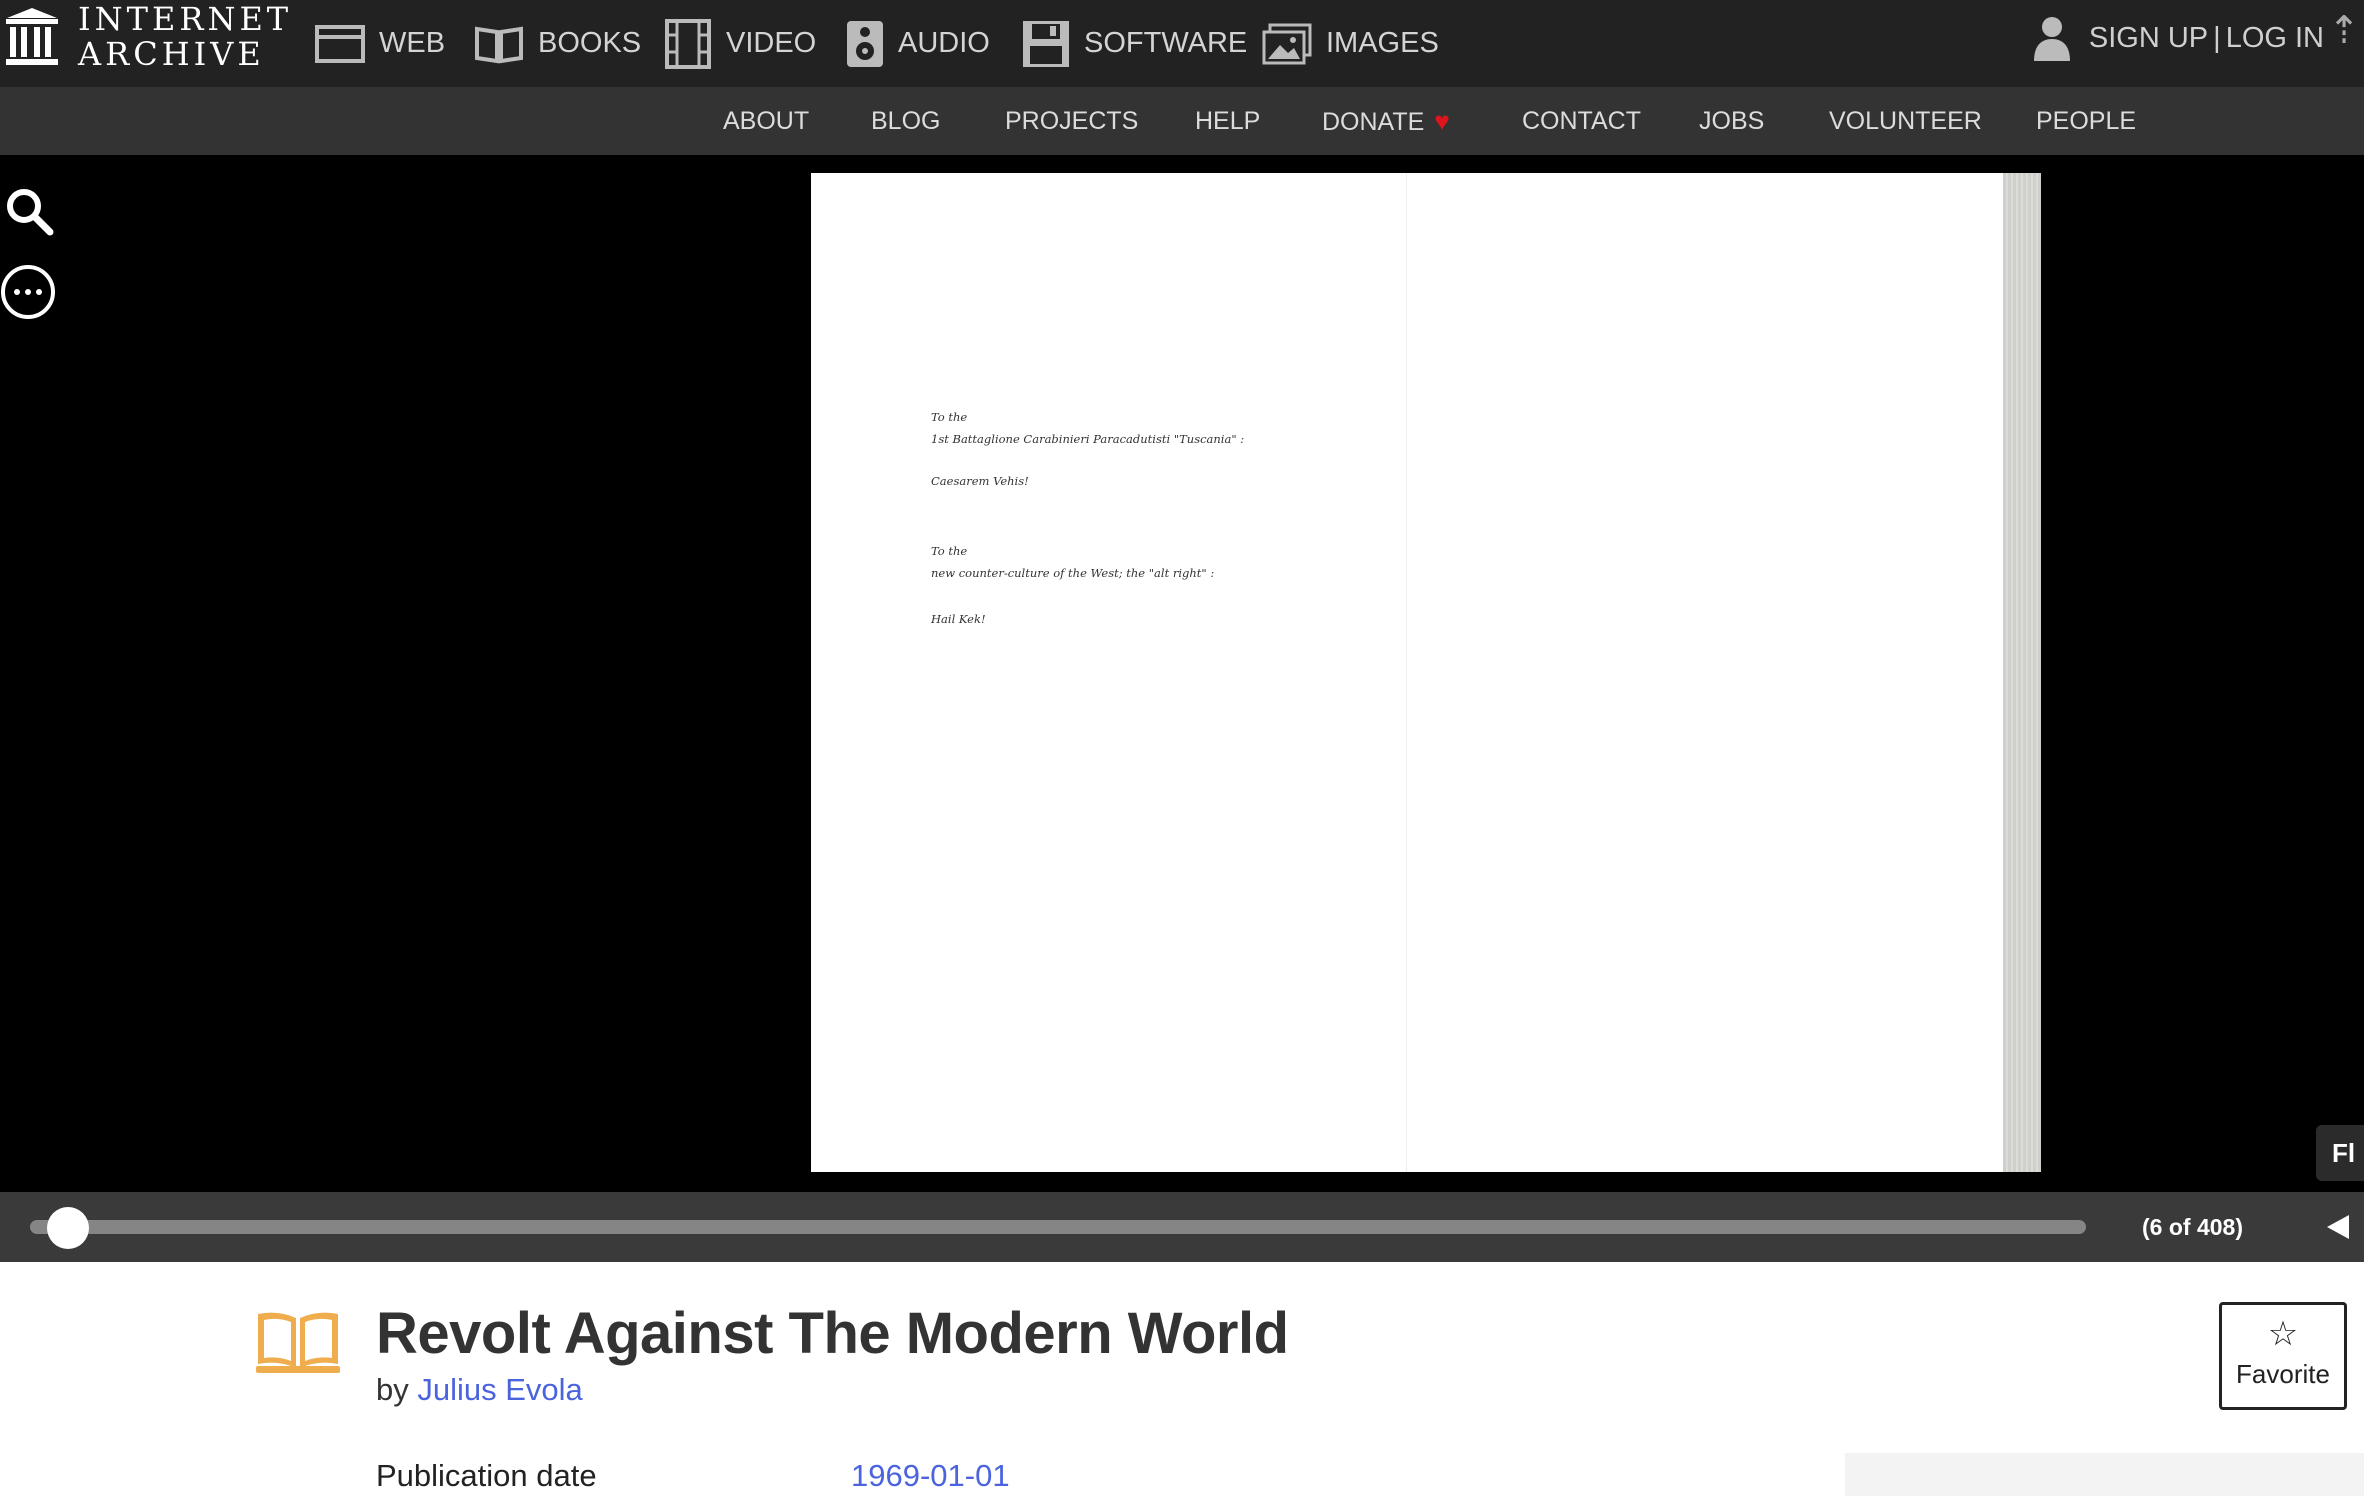  I want to click on favorite-button: ☆ Favorite, so click(2283, 1356).